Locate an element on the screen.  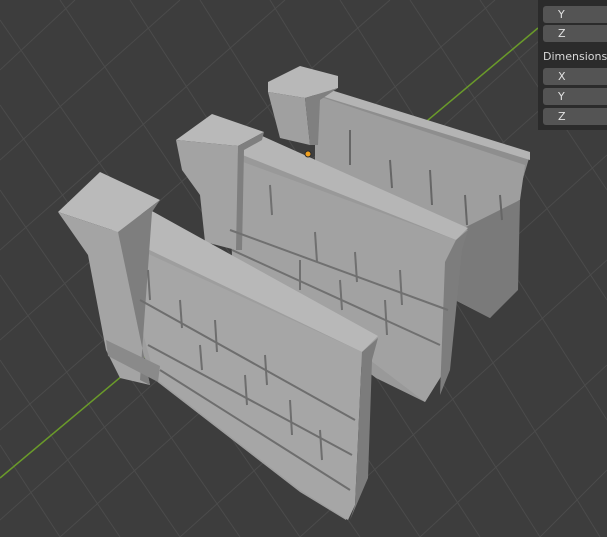
location-z-field: Z is located at coordinates (575, 33).